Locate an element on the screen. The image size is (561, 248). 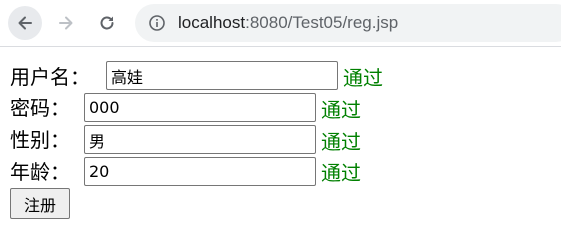
reload-button is located at coordinates (107, 23).